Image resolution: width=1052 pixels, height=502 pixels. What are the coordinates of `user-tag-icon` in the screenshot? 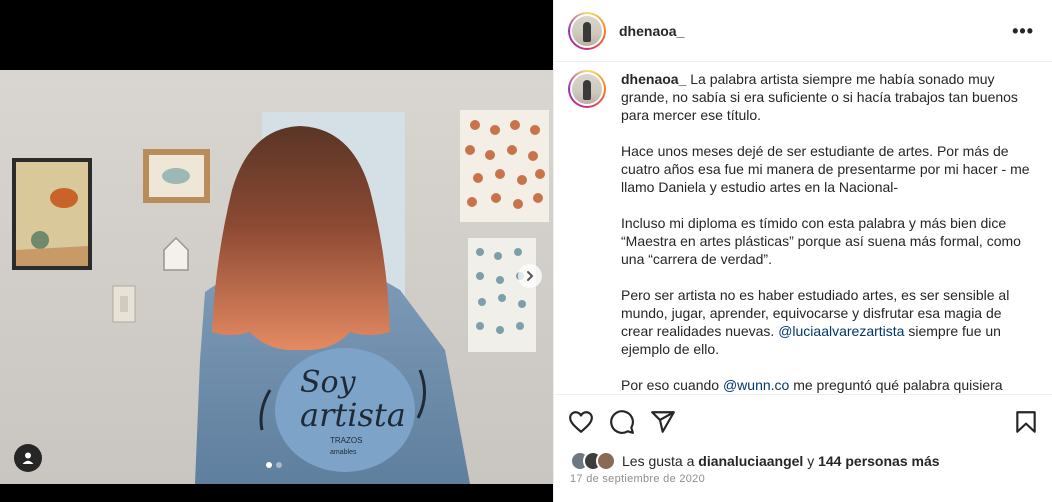 It's located at (28, 458).